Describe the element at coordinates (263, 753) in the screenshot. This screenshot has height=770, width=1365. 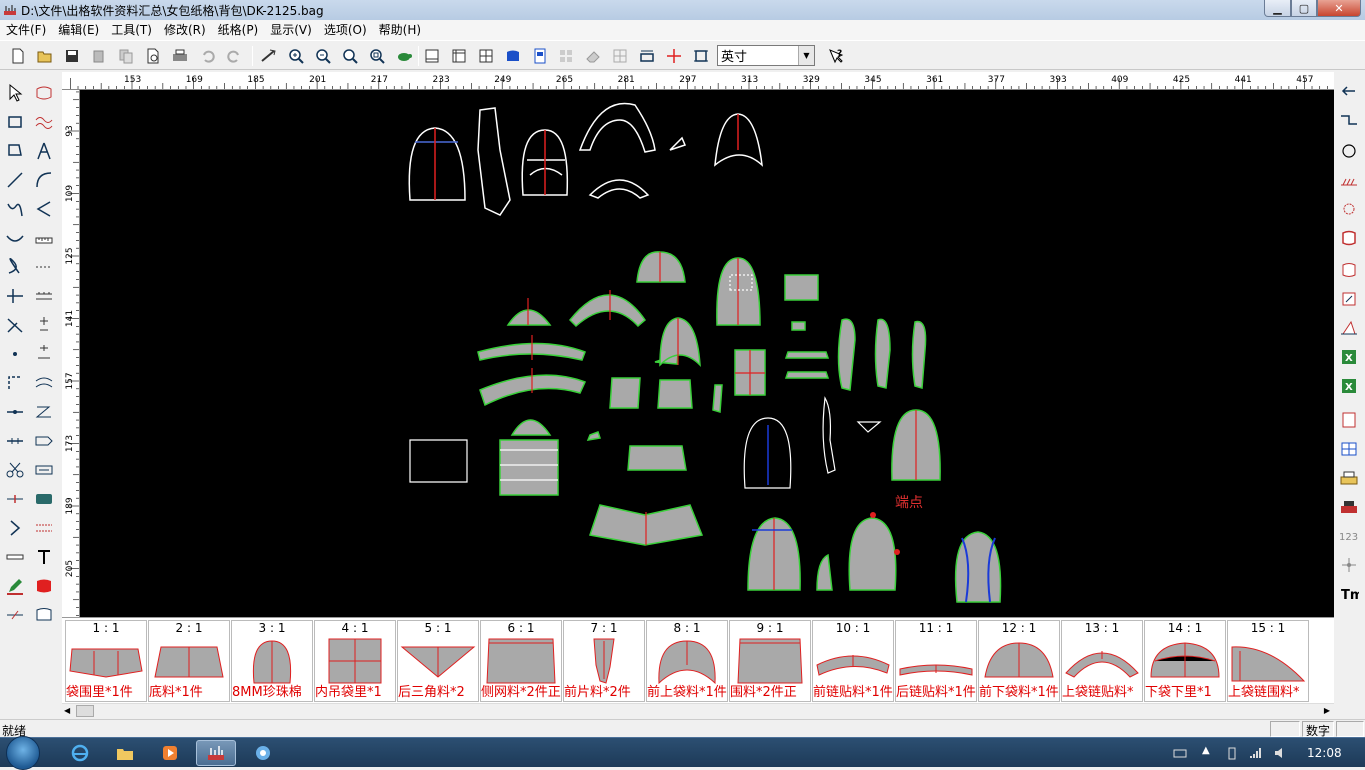
I see `chat-app-icon` at that location.